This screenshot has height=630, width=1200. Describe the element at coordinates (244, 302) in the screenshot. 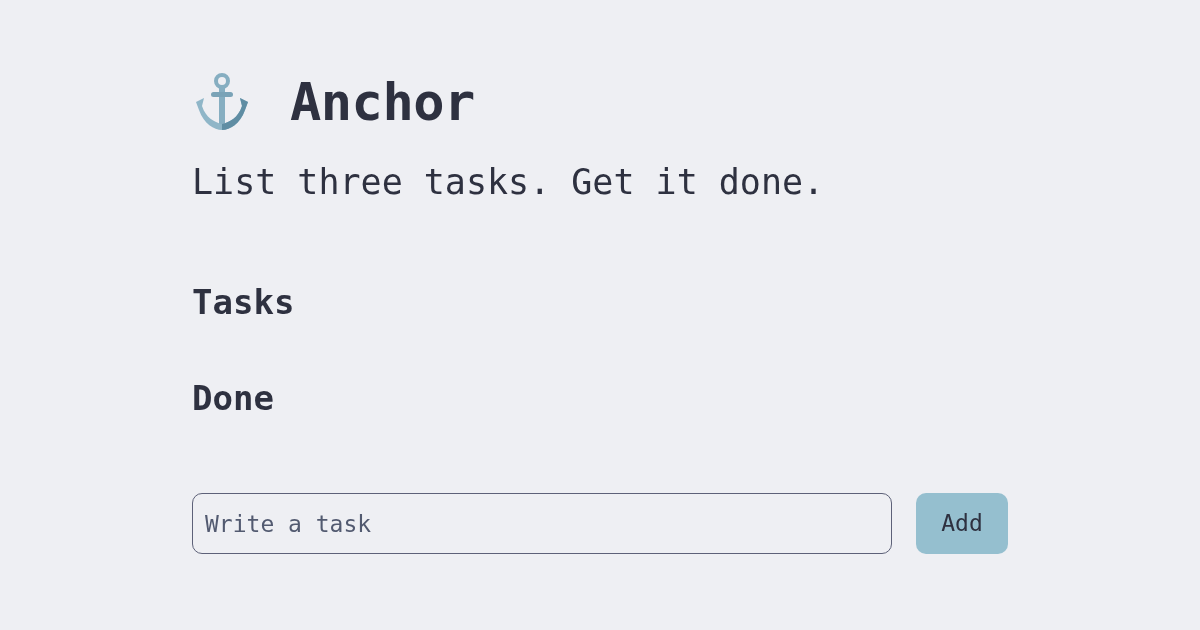

I see `section-heading: Tasks` at that location.